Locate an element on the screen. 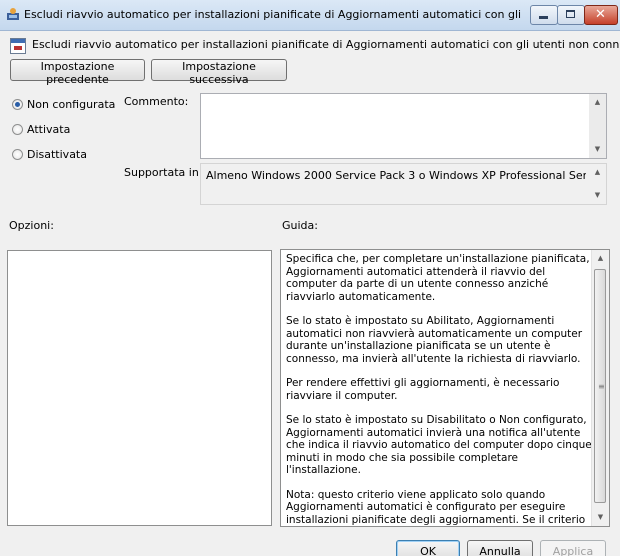  radio-label: Non configurata is located at coordinates (71, 104).